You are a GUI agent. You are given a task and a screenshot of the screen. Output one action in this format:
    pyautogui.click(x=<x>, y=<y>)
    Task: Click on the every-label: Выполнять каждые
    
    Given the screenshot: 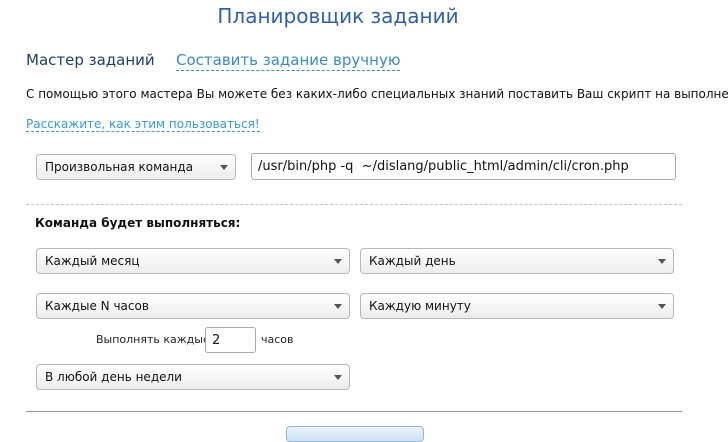 What is the action you would take?
    pyautogui.click(x=153, y=339)
    